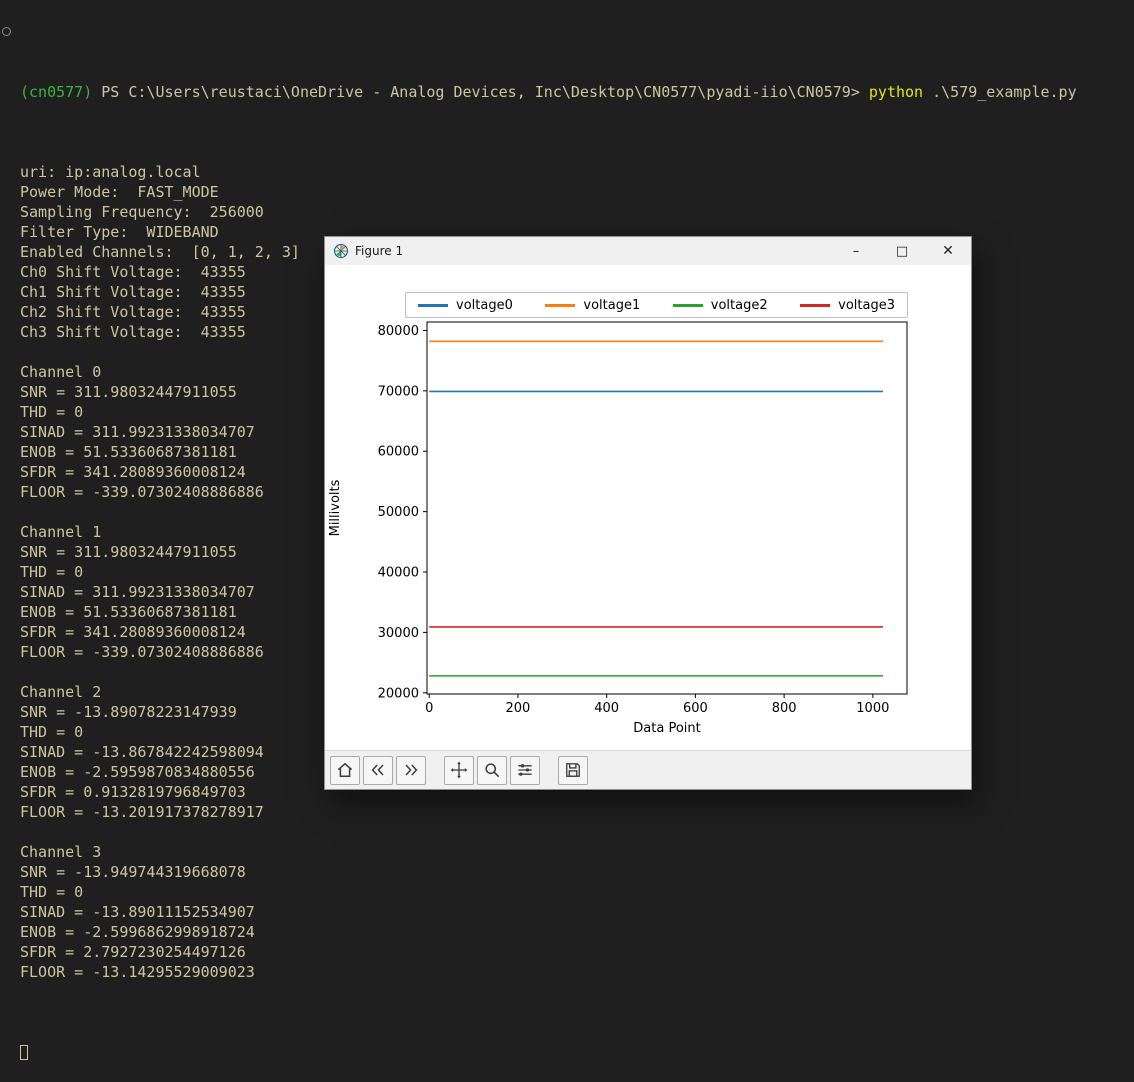 This screenshot has width=1134, height=1082. Describe the element at coordinates (648, 769) in the screenshot. I see `mpl-toolbar` at that location.